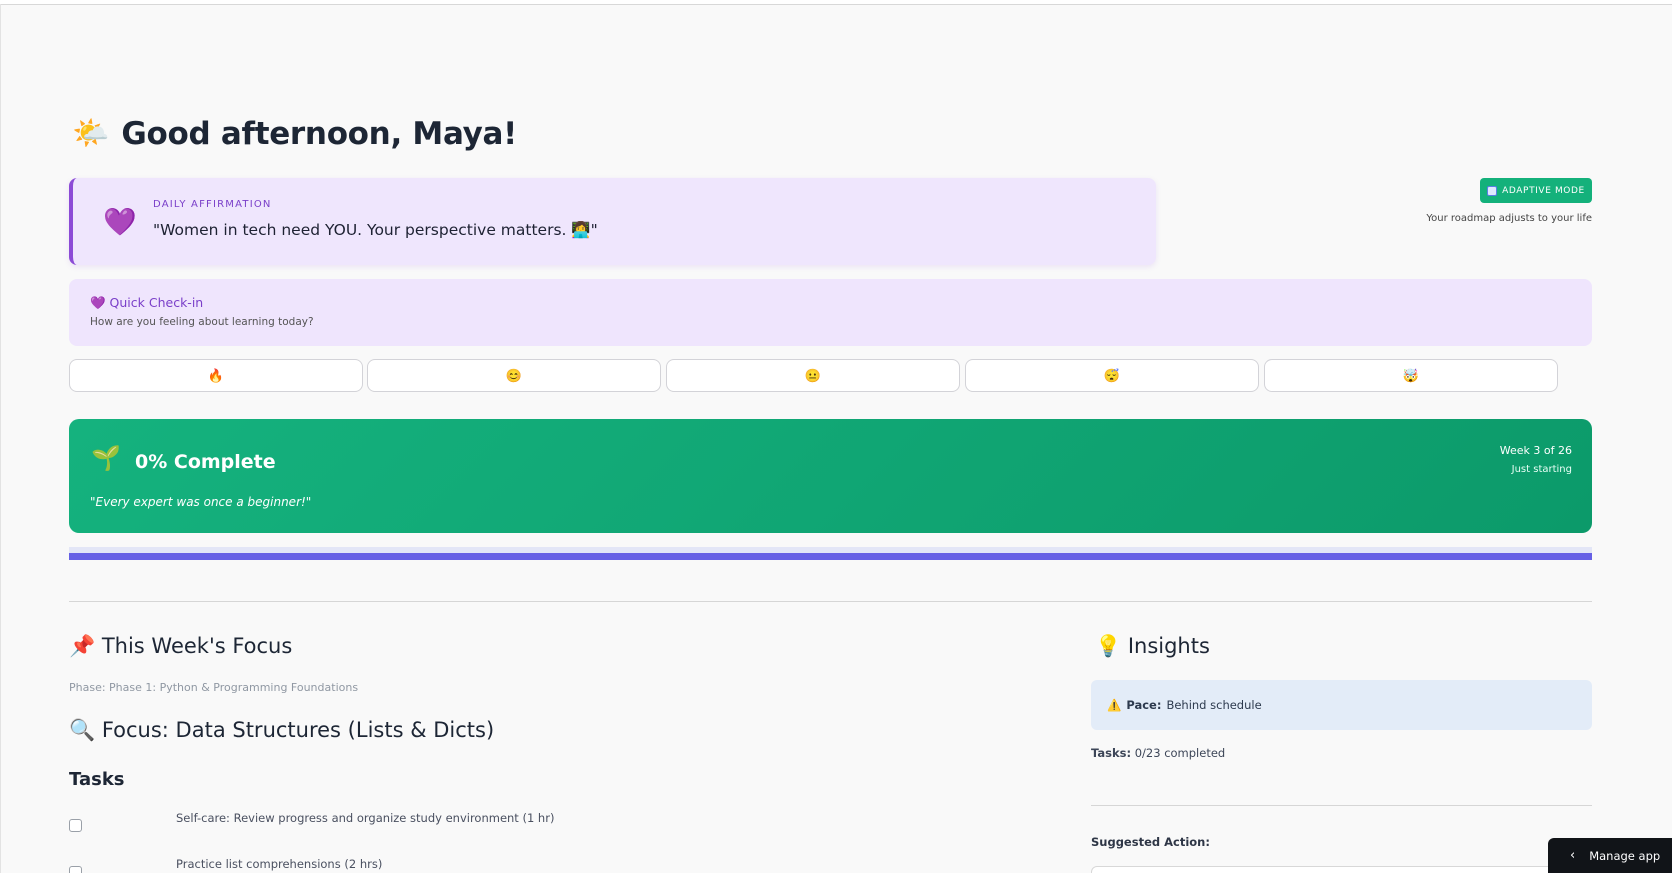 The width and height of the screenshot is (1672, 873). I want to click on warning-icon: ⚠️, so click(1114, 705).